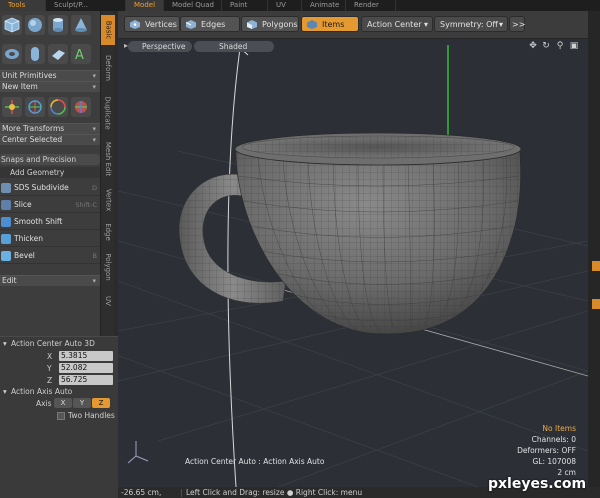  What do you see at coordinates (280, 24) in the screenshot?
I see `polygons-label: Polygons` at bounding box center [280, 24].